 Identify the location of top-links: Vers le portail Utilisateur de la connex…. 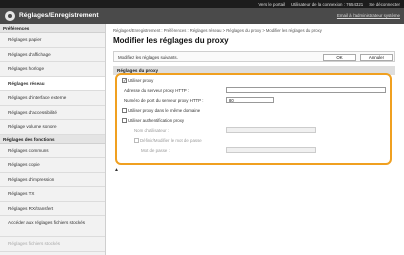
(329, 4).